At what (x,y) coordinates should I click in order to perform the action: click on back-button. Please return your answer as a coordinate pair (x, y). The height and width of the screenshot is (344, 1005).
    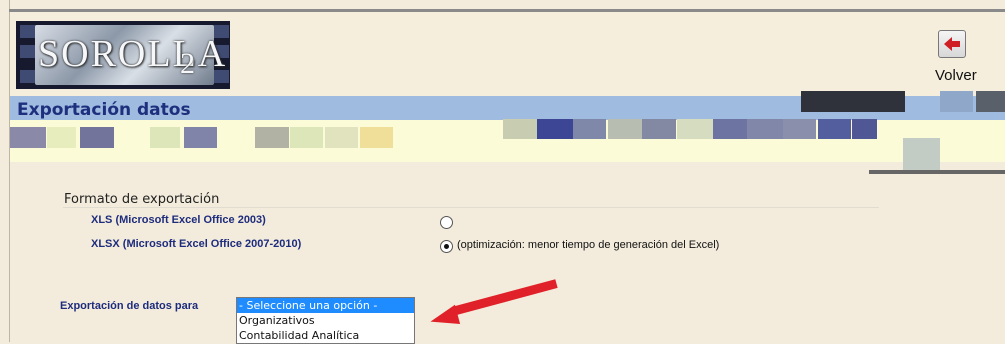
    Looking at the image, I should click on (952, 44).